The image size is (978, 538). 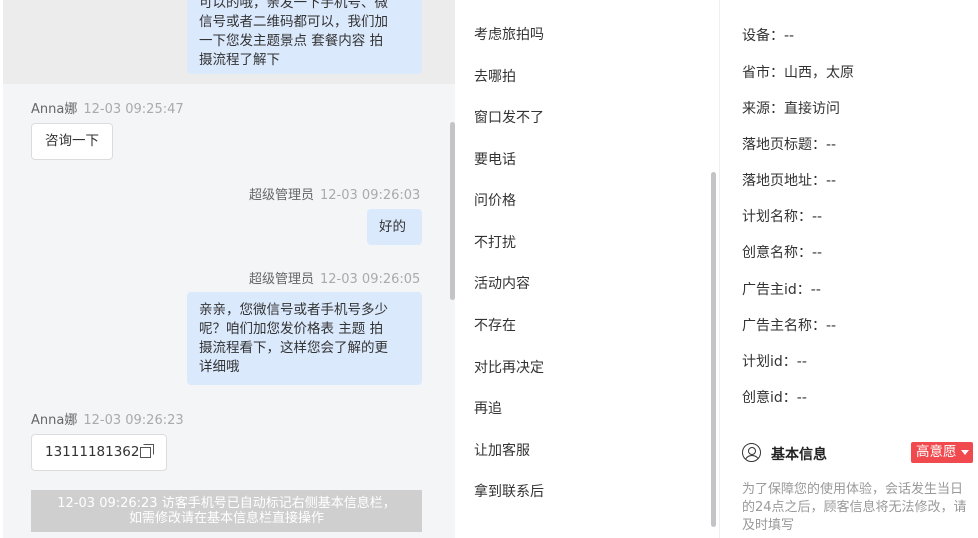 I want to click on message-line: 摄流程了解下, so click(x=239, y=60).